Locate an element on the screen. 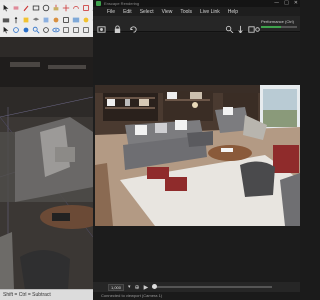 This screenshot has height=300, width=320. pan-icon is located at coordinates (26, 30).